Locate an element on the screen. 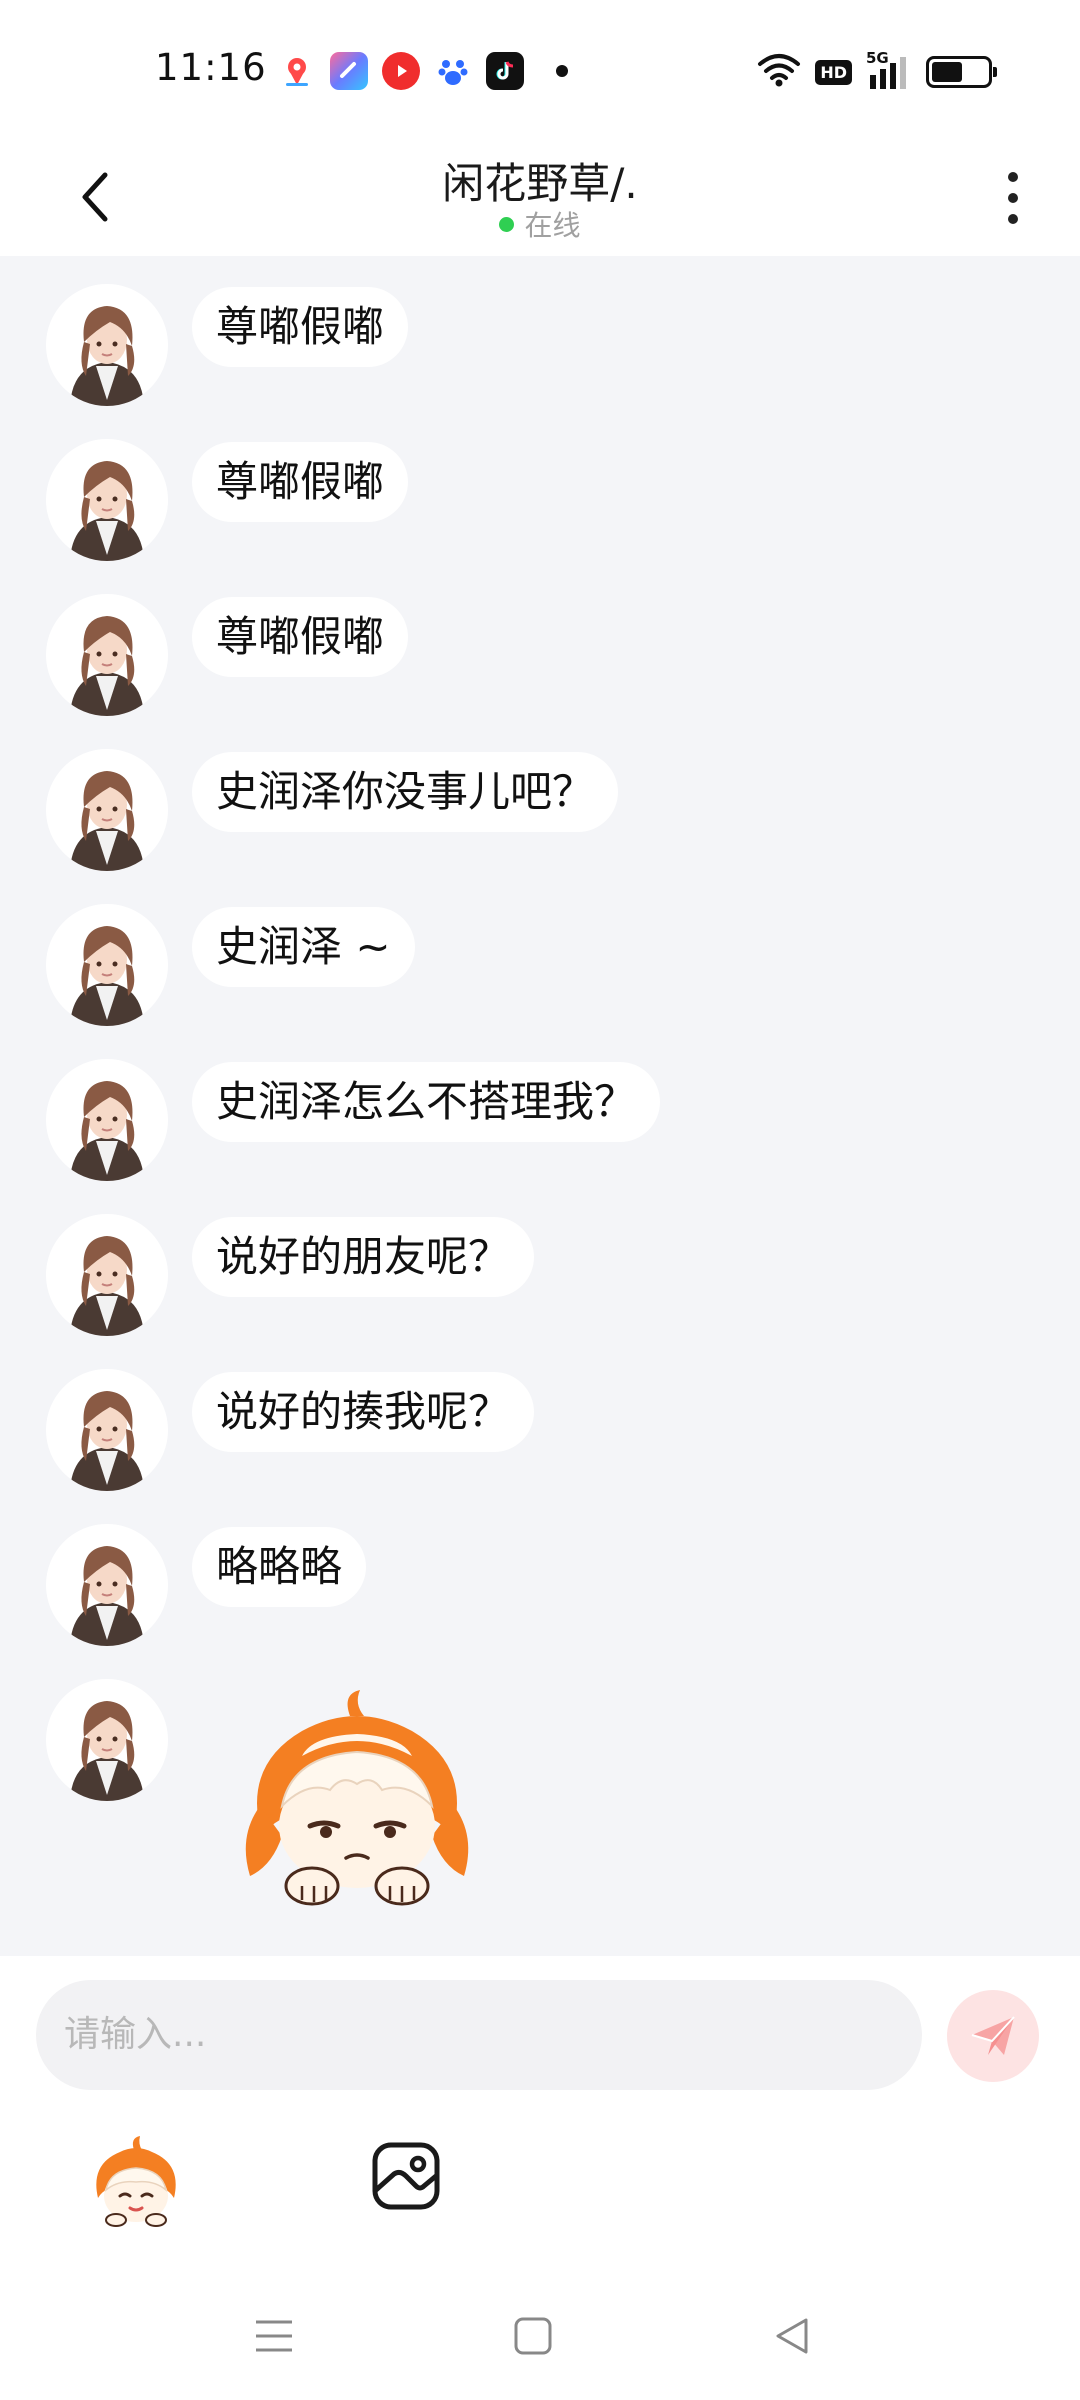 This screenshot has width=1080, height=2400. home-square-icon is located at coordinates (533, 2336).